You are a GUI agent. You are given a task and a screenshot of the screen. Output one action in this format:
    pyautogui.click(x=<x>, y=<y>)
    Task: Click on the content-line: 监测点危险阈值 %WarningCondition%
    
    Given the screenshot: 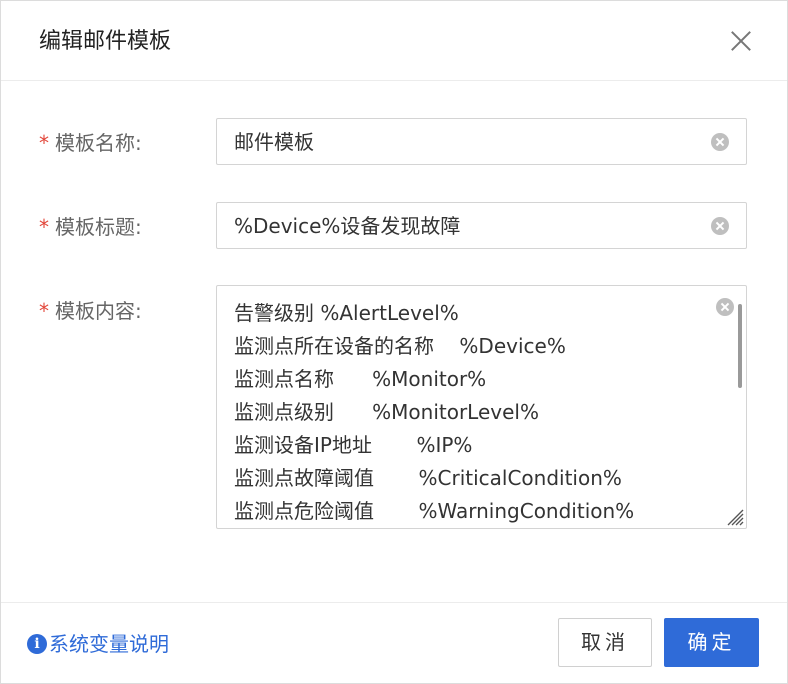 What is the action you would take?
    pyautogui.click(x=434, y=511)
    